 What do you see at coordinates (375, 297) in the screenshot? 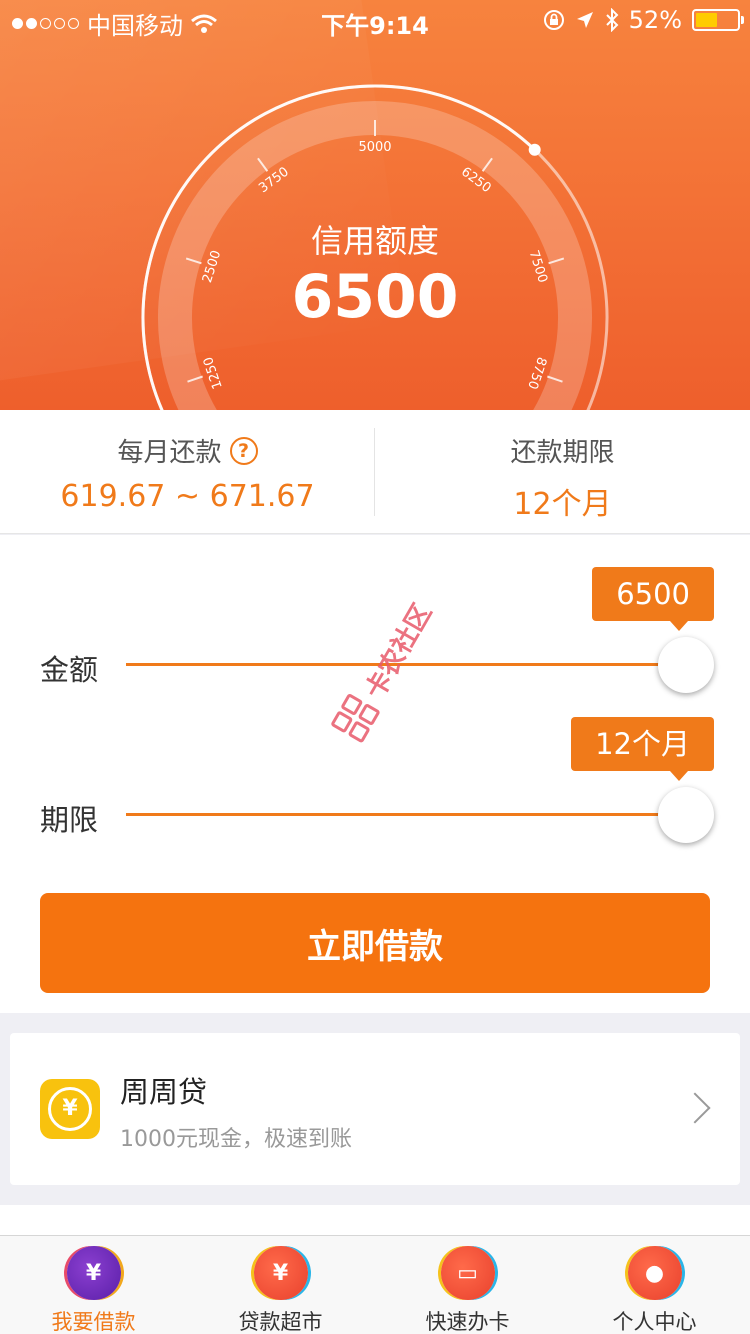
I see `credit-limit-value: 6500` at bounding box center [375, 297].